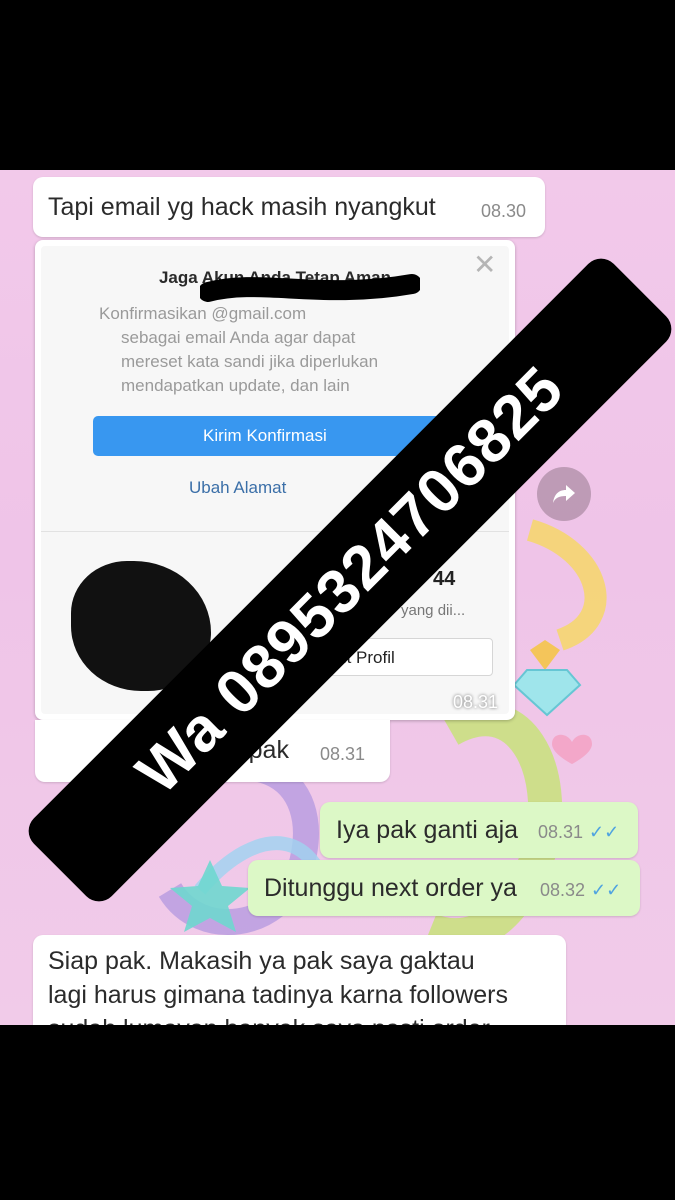 This screenshot has width=675, height=1200. What do you see at coordinates (427, 830) in the screenshot?
I see `message-text: Iya pak ganti aja` at bounding box center [427, 830].